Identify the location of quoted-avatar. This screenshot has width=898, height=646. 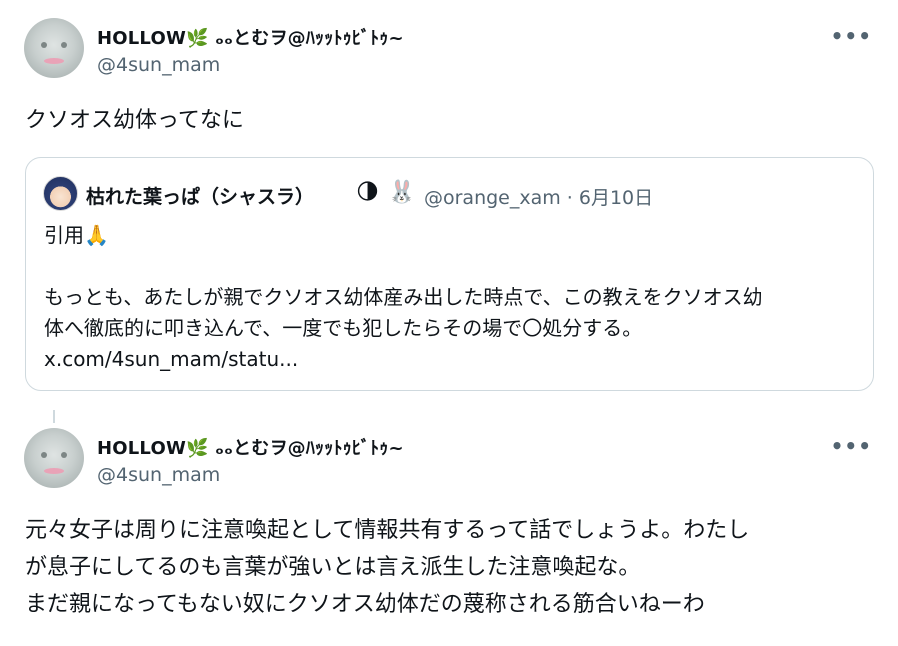
(60, 193).